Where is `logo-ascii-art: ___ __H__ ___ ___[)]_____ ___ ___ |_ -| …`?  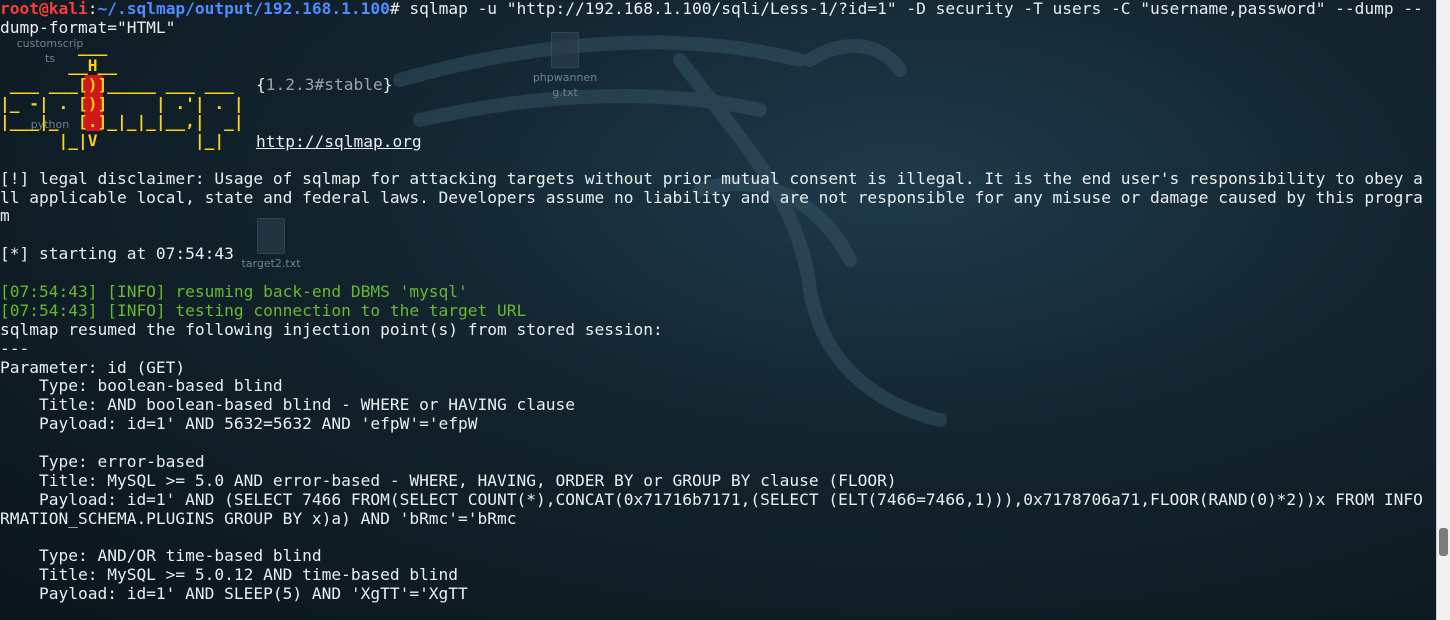 logo-ascii-art: ___ __H__ ___ ___[)]_____ ___ ___ |_ -| … is located at coordinates (122, 93).